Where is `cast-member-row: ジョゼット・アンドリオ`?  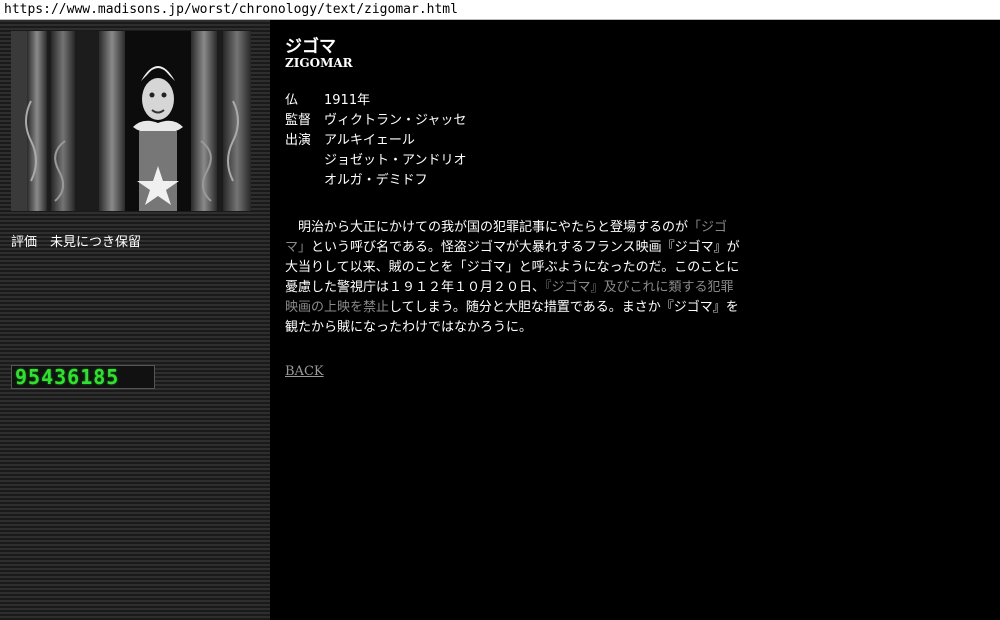 cast-member-row: ジョゼット・アンドリオ is located at coordinates (395, 158).